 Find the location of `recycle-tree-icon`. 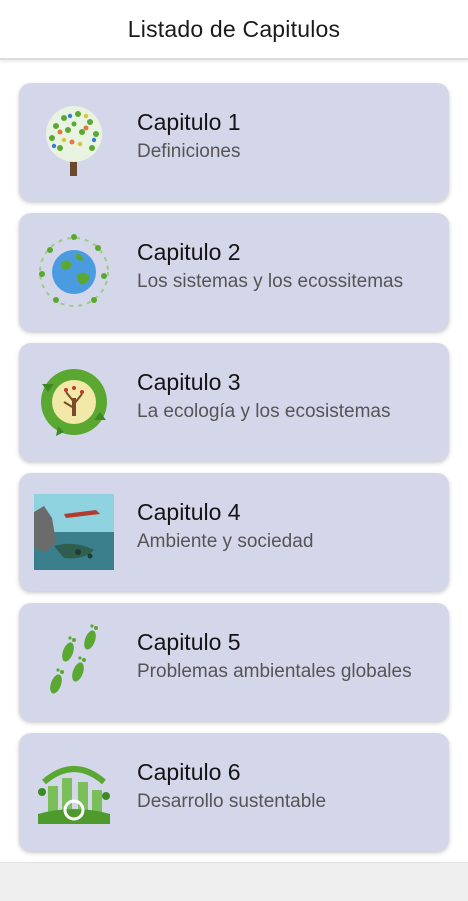

recycle-tree-icon is located at coordinates (74, 402).